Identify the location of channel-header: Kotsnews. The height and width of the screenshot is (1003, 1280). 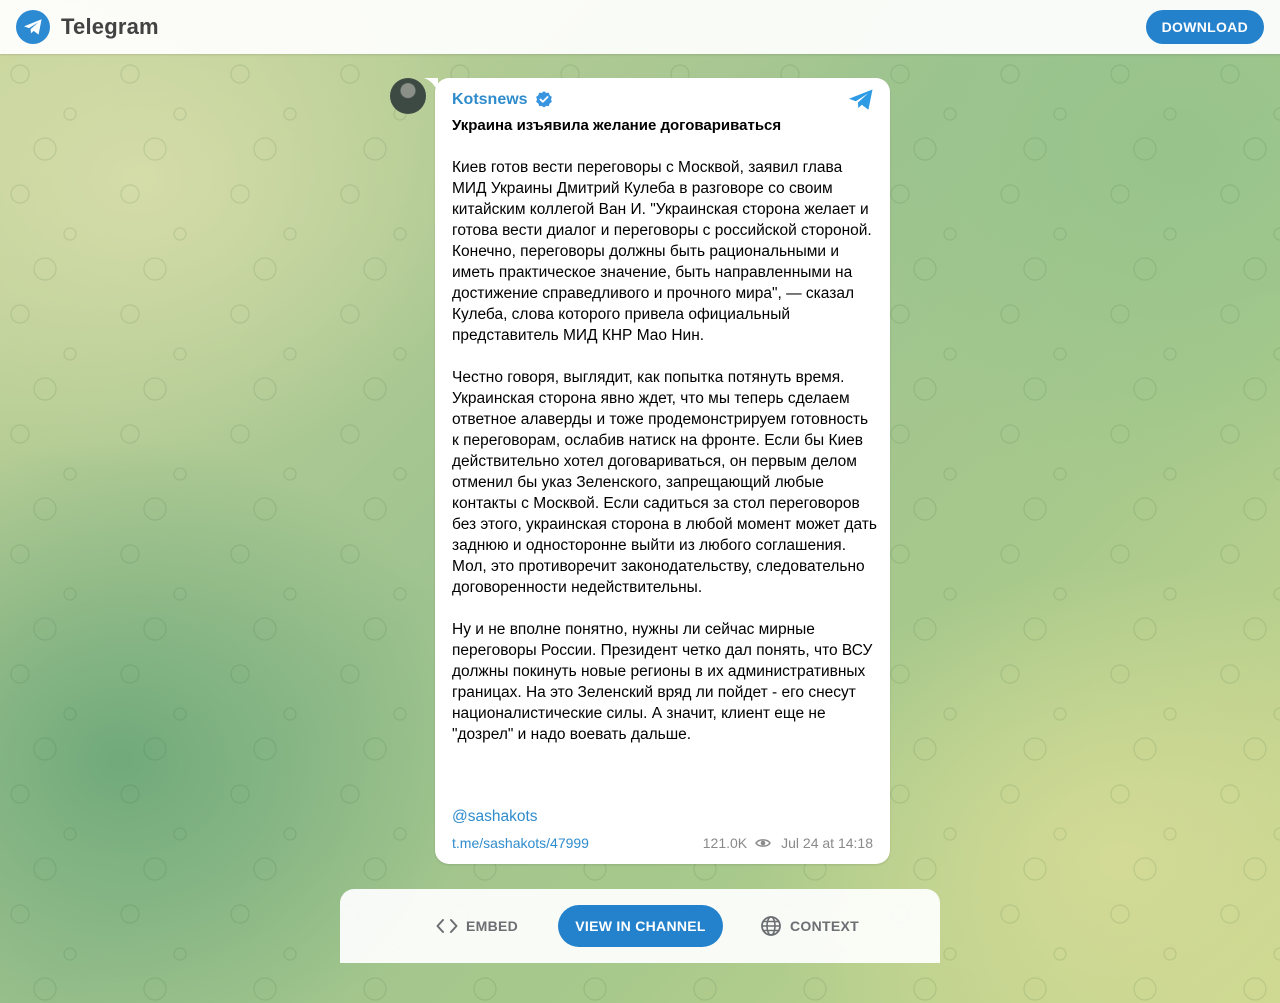
(503, 100).